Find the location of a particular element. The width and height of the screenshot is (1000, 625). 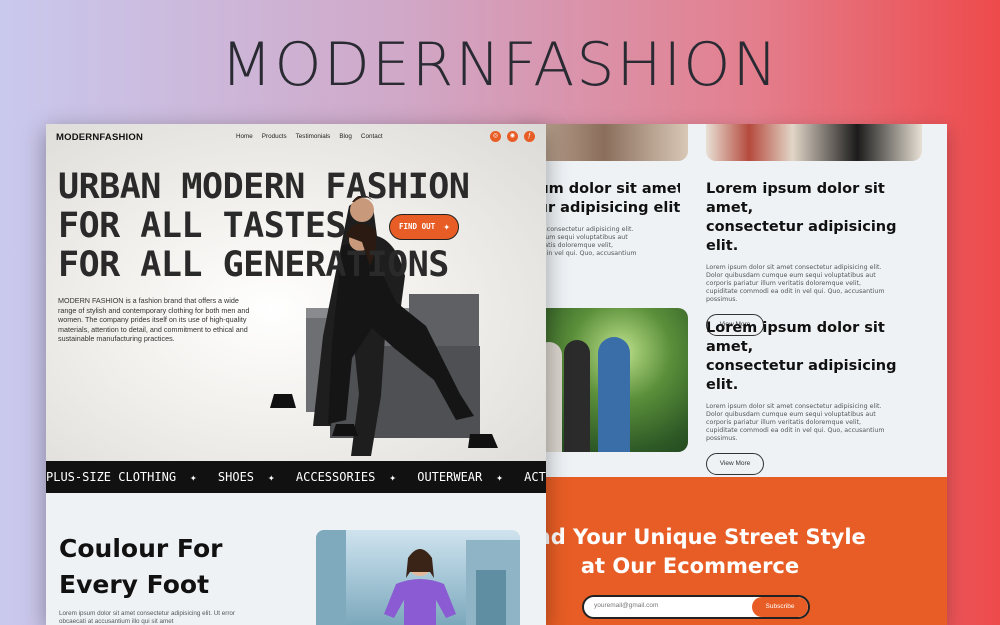

blog-photo-top-right is located at coordinates (814, 142).